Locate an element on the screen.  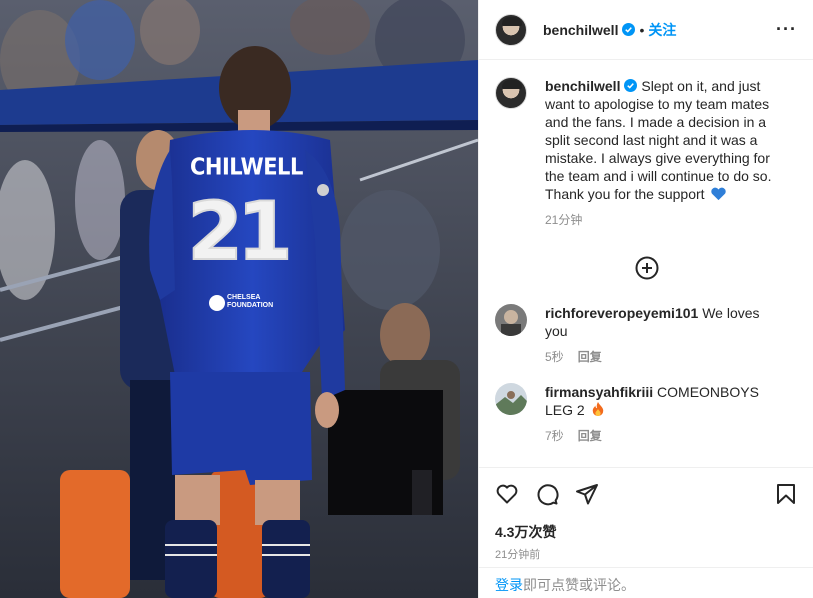
sponsor-line-2: FOUNDATION is located at coordinates (250, 305).